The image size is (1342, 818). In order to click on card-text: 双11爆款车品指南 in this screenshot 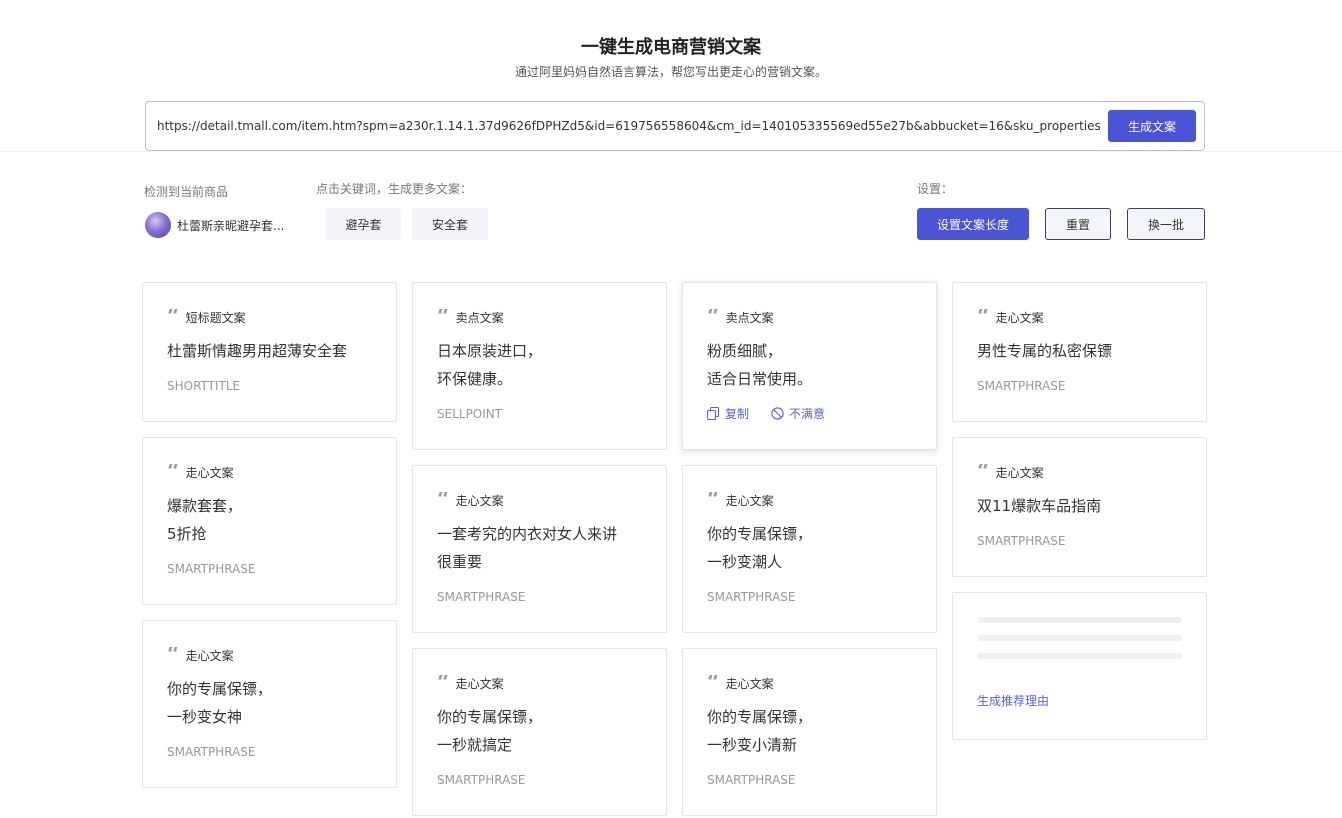, I will do `click(1039, 506)`.